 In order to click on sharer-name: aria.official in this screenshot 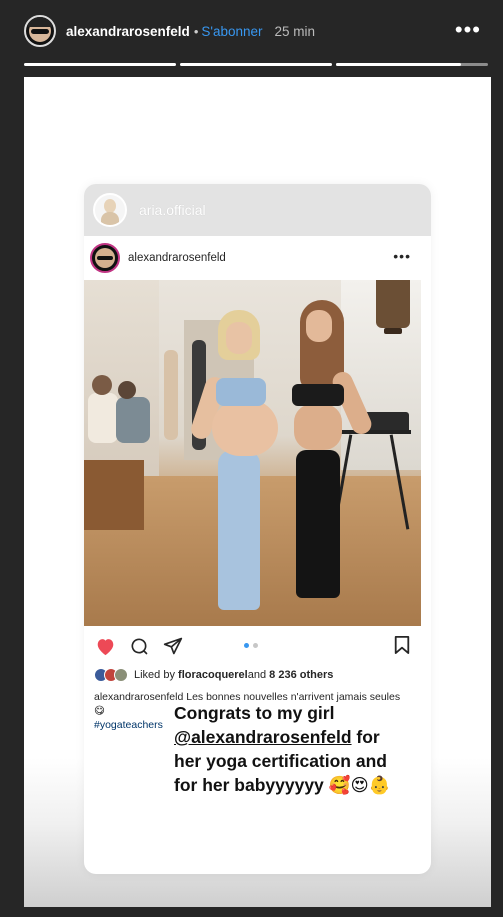, I will do `click(172, 210)`.